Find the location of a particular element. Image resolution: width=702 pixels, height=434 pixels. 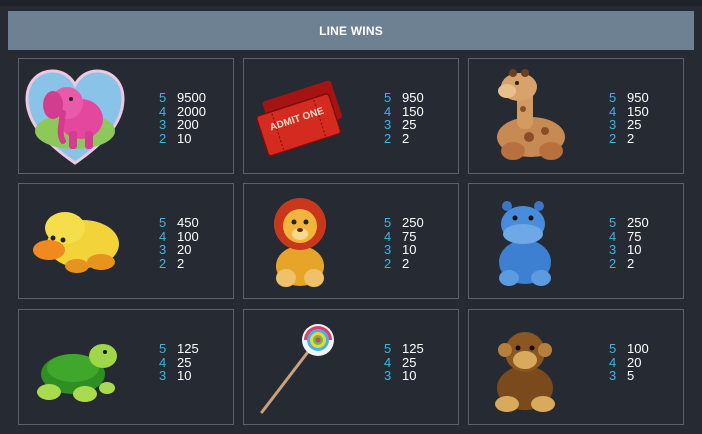

payout-row: 5 100 is located at coordinates (629, 349).